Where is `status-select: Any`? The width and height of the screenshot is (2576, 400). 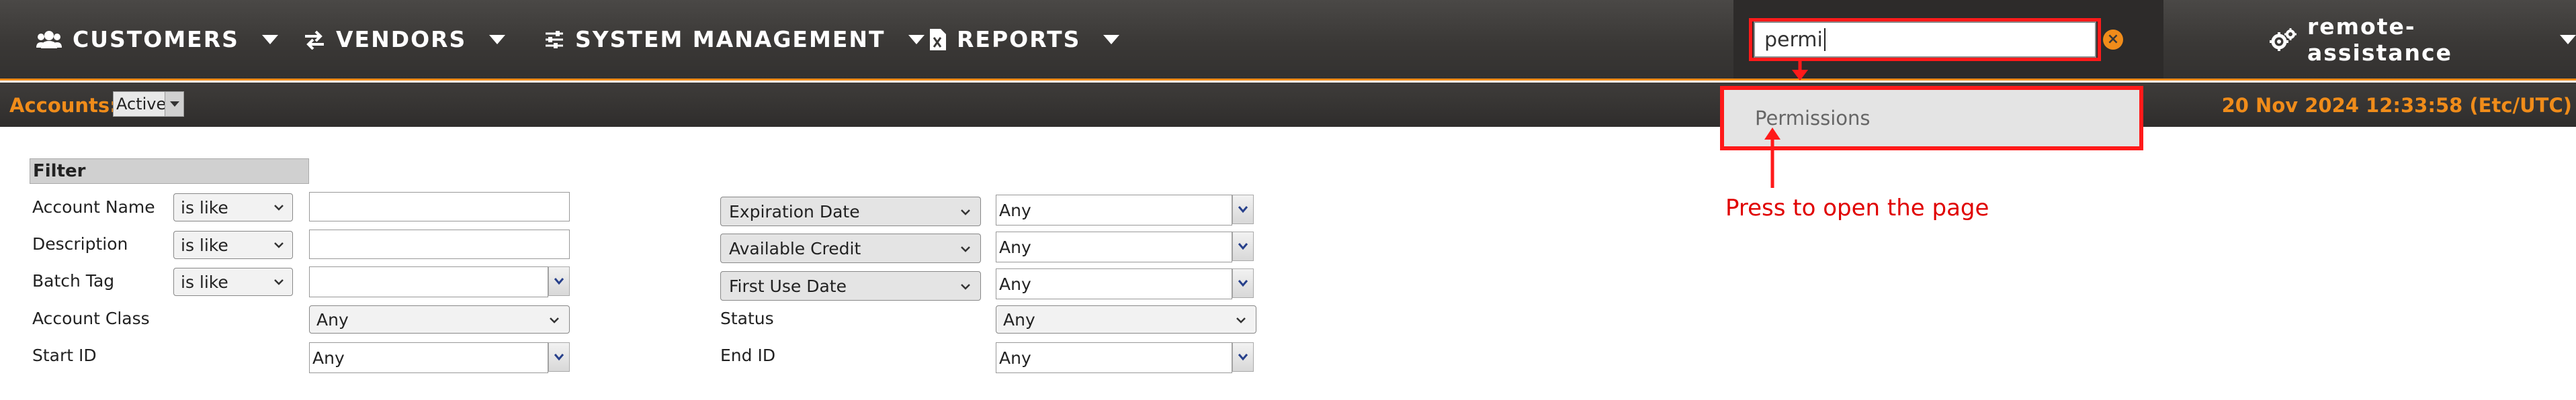 status-select: Any is located at coordinates (1126, 319).